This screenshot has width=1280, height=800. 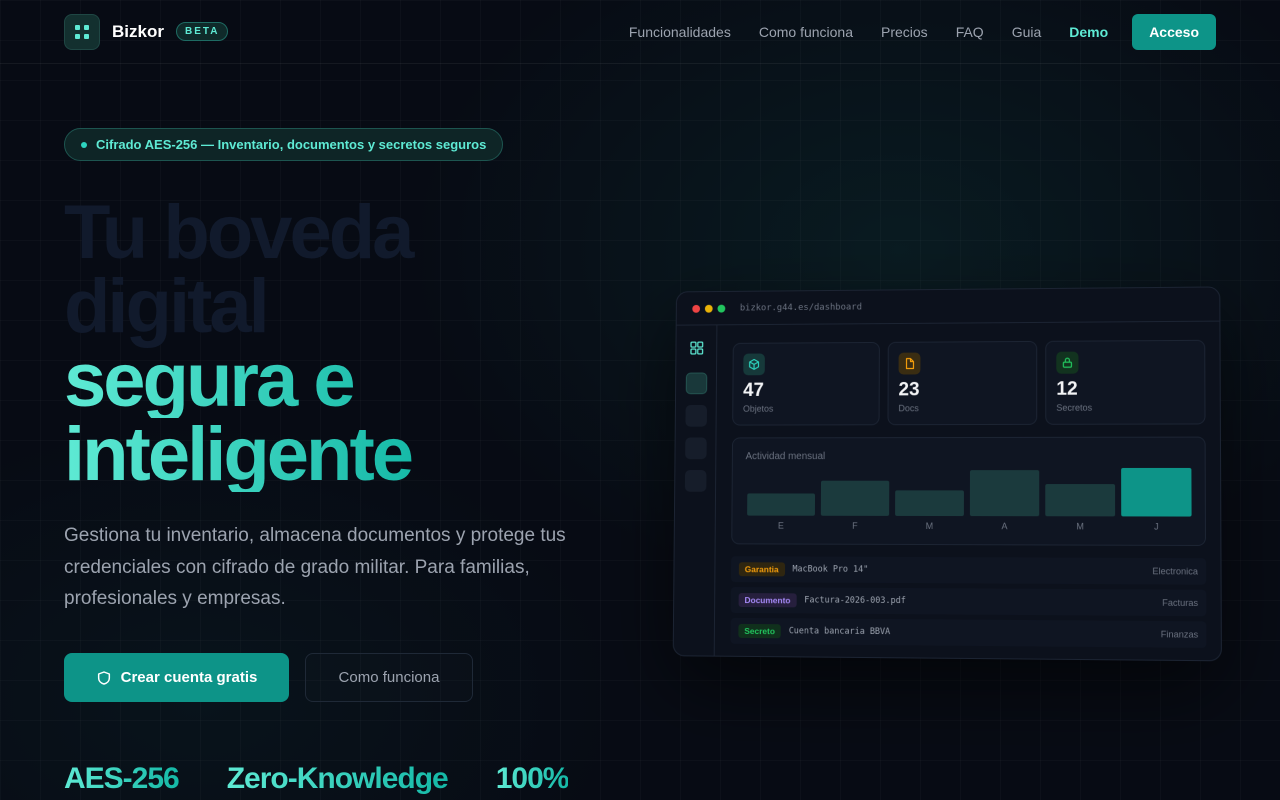 What do you see at coordinates (532, 779) in the screenshot?
I see `stat-percent: 100%` at bounding box center [532, 779].